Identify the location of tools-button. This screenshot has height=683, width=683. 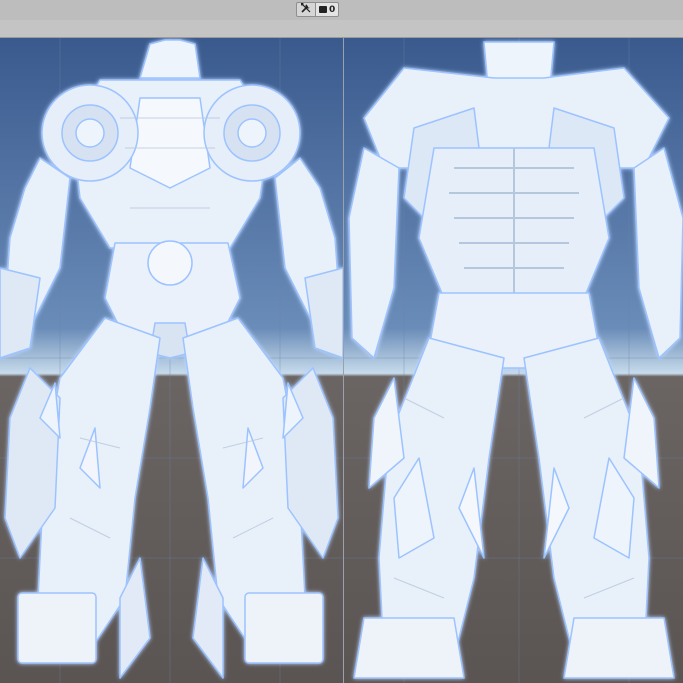
(306, 9).